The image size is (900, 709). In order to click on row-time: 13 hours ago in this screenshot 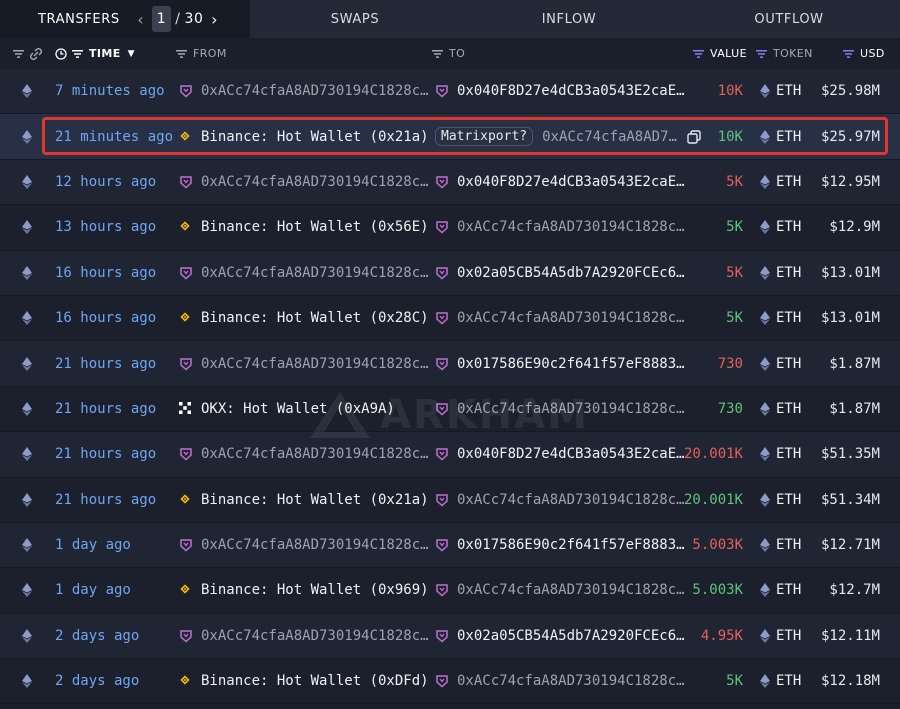, I will do `click(105, 227)`.